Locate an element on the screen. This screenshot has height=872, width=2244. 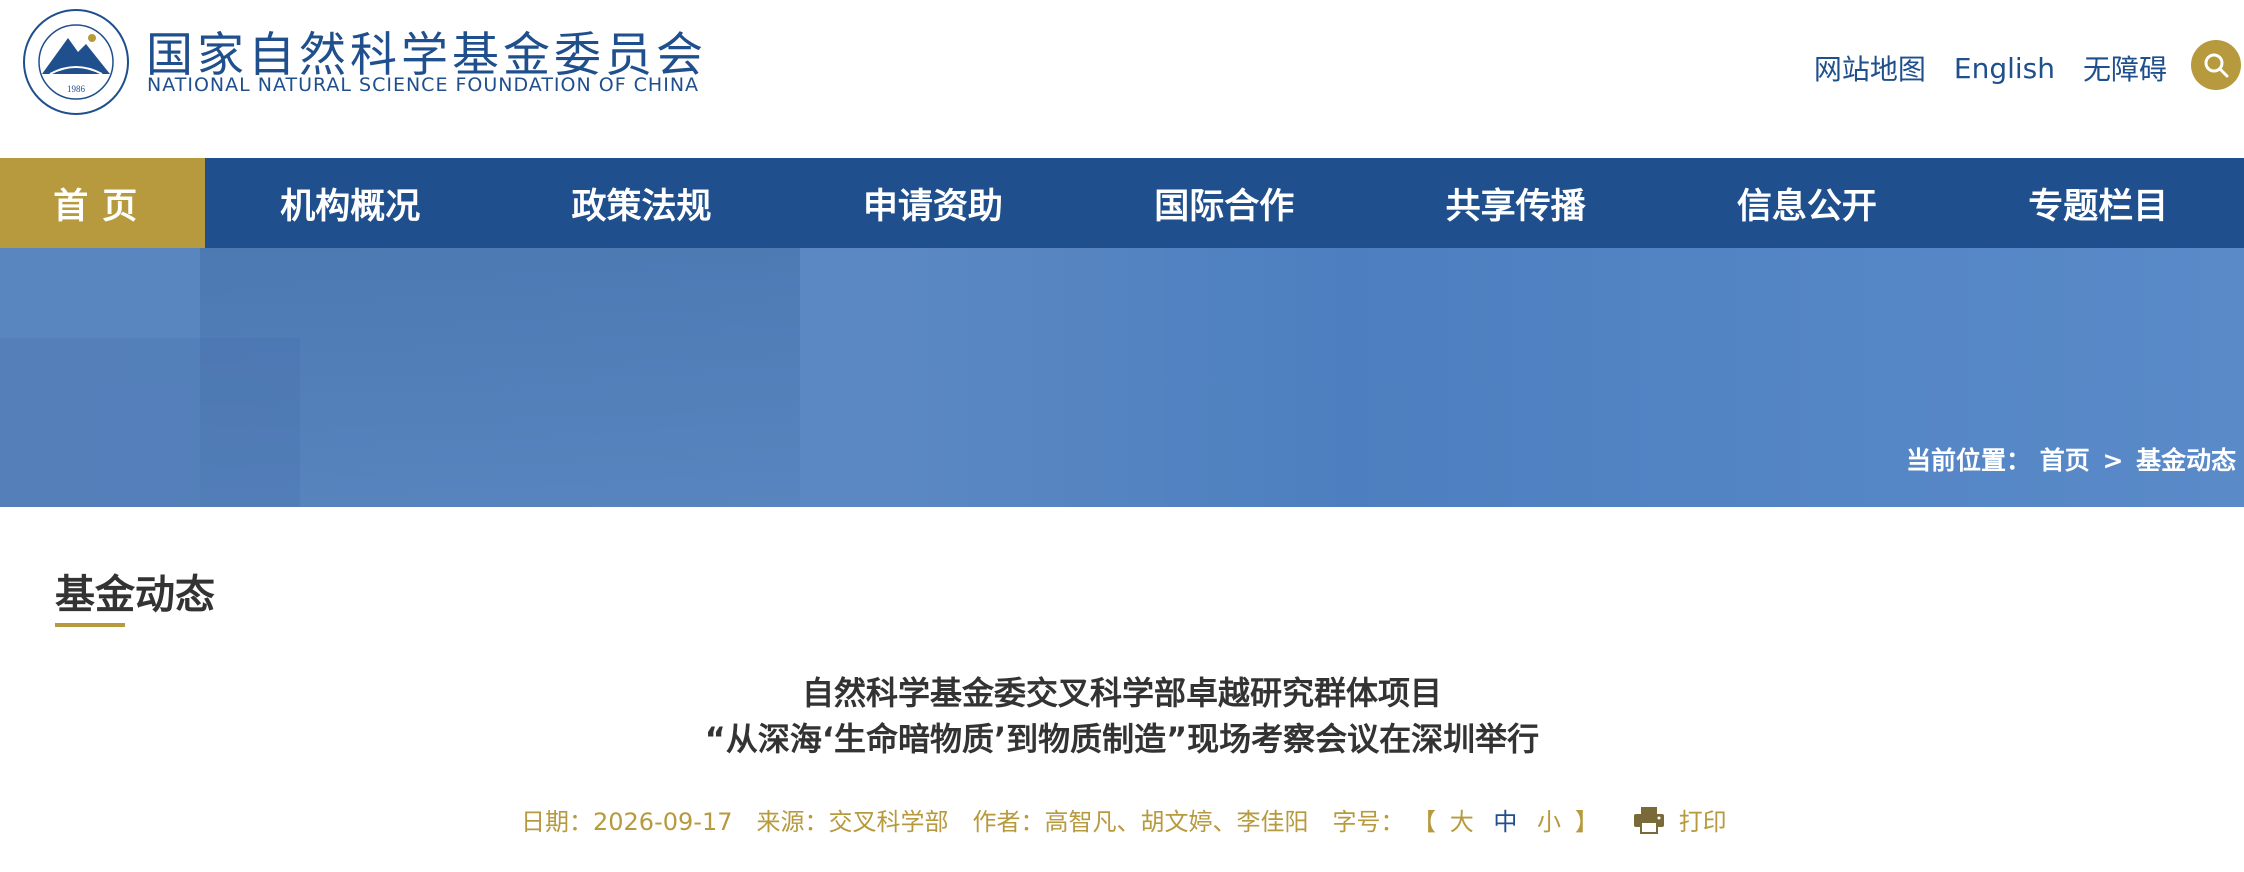
nav-item-about: 机构概况 is located at coordinates (350, 203).